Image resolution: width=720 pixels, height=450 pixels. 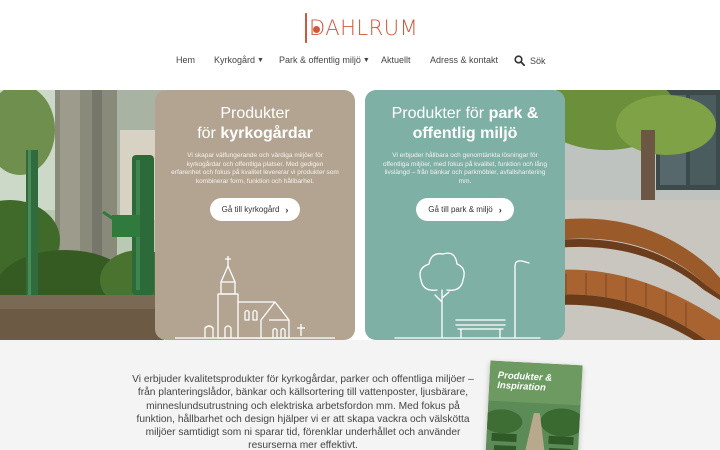 What do you see at coordinates (266, 133) in the screenshot?
I see `card-title-bold: kyrkogårdar` at bounding box center [266, 133].